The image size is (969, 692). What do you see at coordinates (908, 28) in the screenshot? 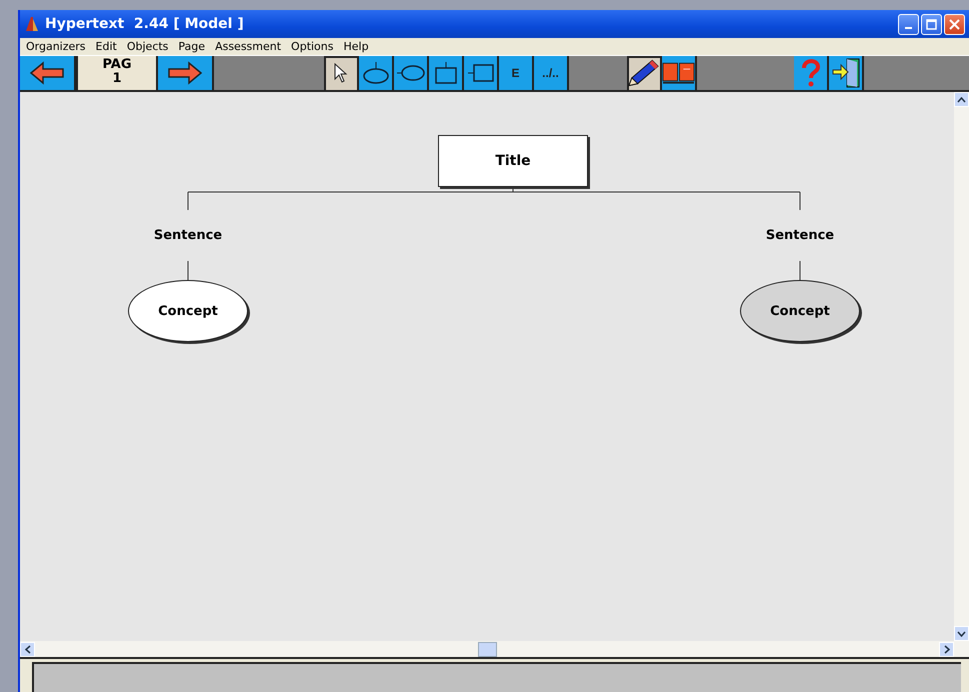
I see `minimize-icon` at bounding box center [908, 28].